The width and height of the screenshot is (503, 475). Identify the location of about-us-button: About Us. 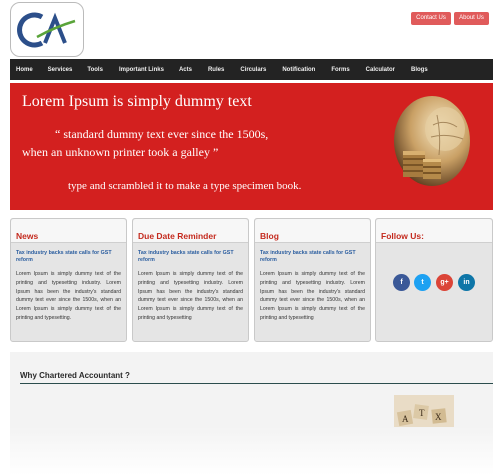
(471, 18).